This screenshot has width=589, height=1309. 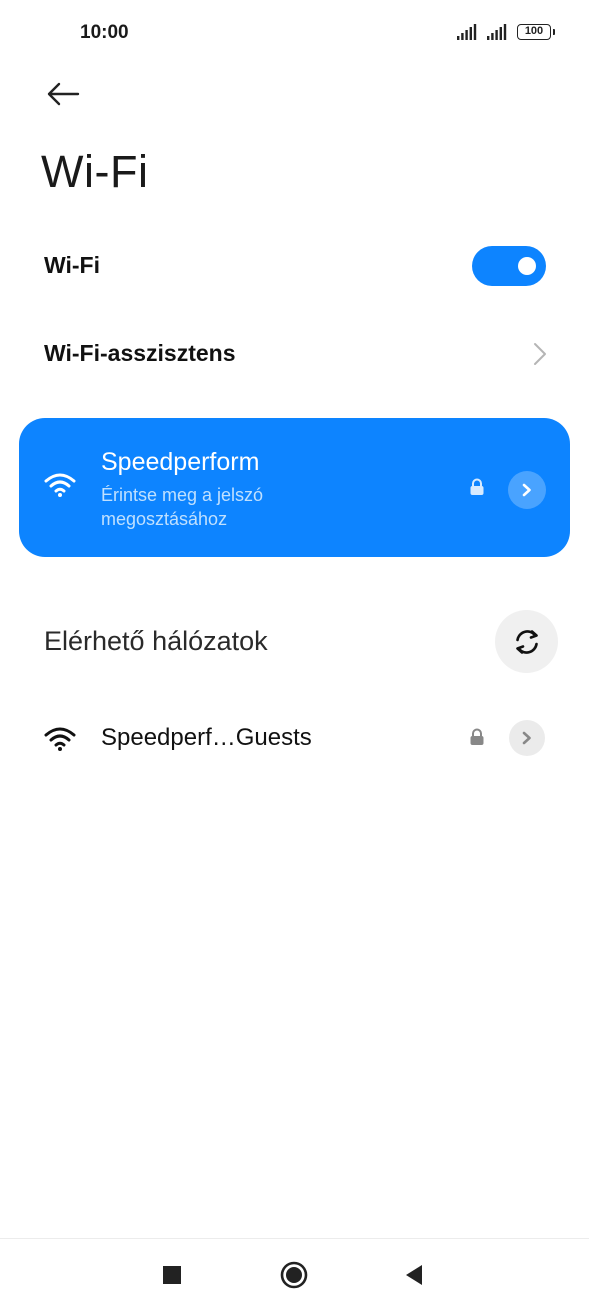 I want to click on triangle-back-icon, so click(x=414, y=1275).